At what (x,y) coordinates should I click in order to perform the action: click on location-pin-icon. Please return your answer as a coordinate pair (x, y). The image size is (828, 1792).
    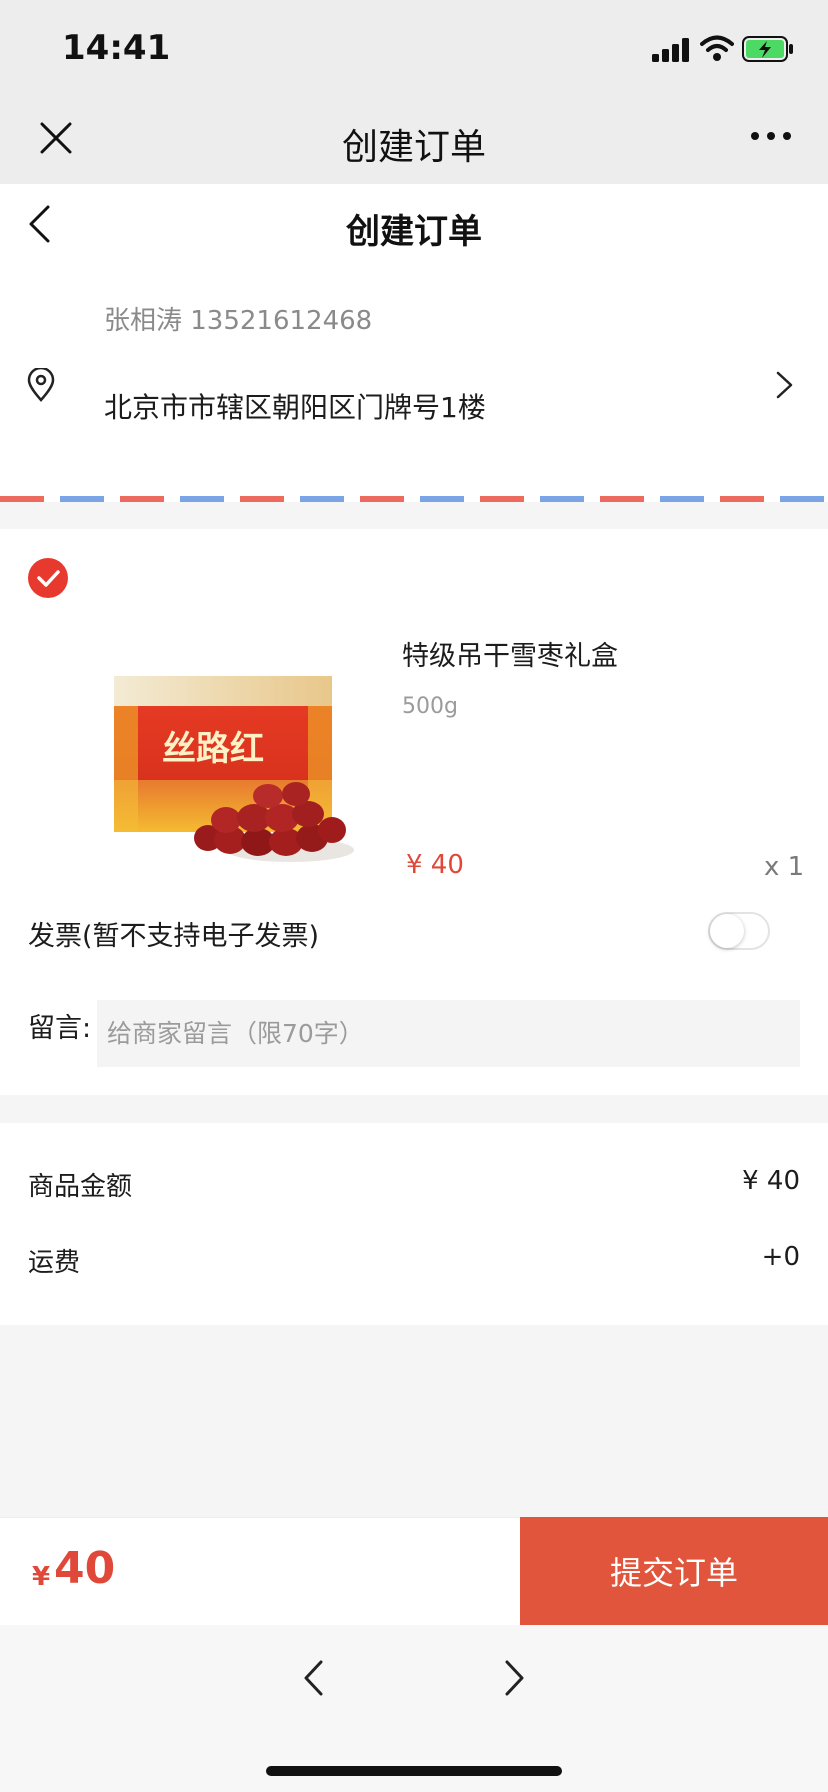
    Looking at the image, I should click on (41, 385).